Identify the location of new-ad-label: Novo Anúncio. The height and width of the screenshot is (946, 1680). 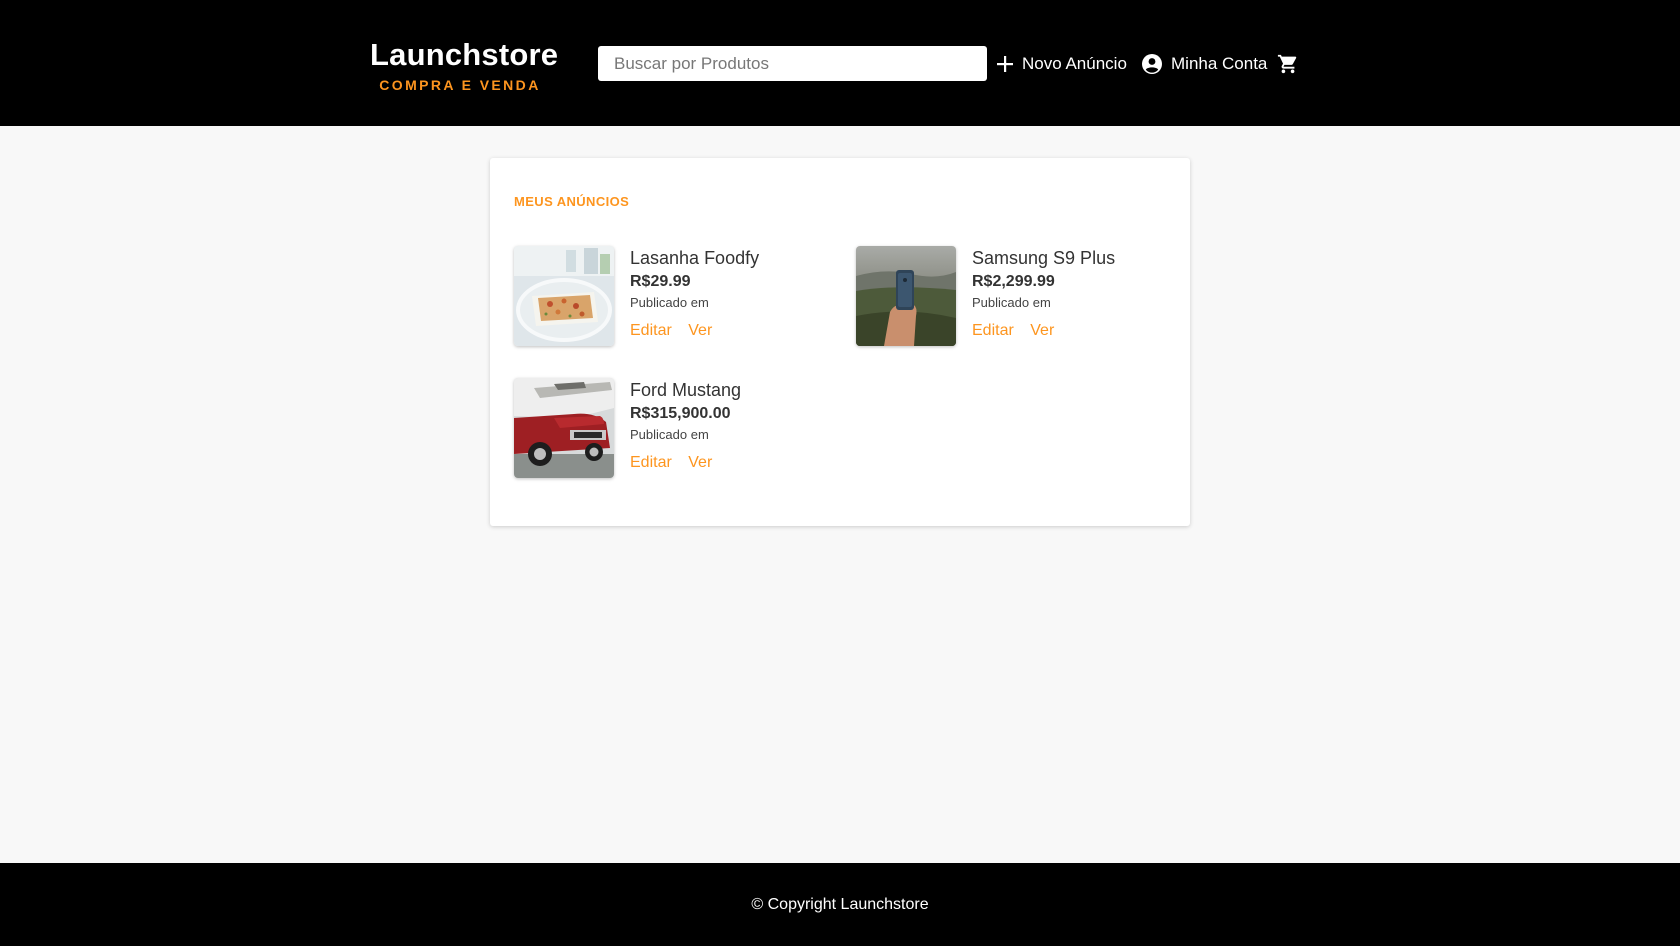
(1074, 63).